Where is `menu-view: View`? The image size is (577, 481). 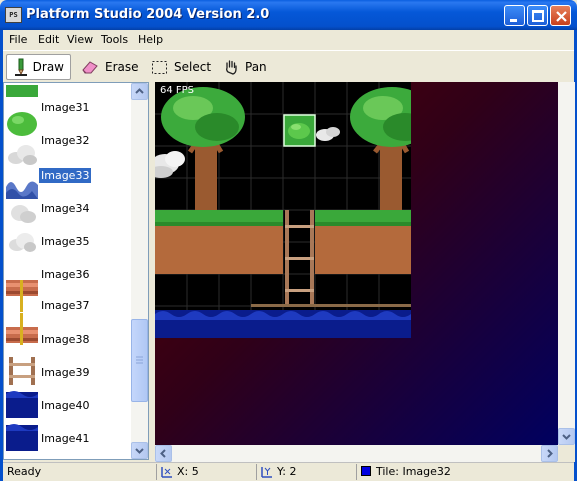 menu-view: View is located at coordinates (80, 39).